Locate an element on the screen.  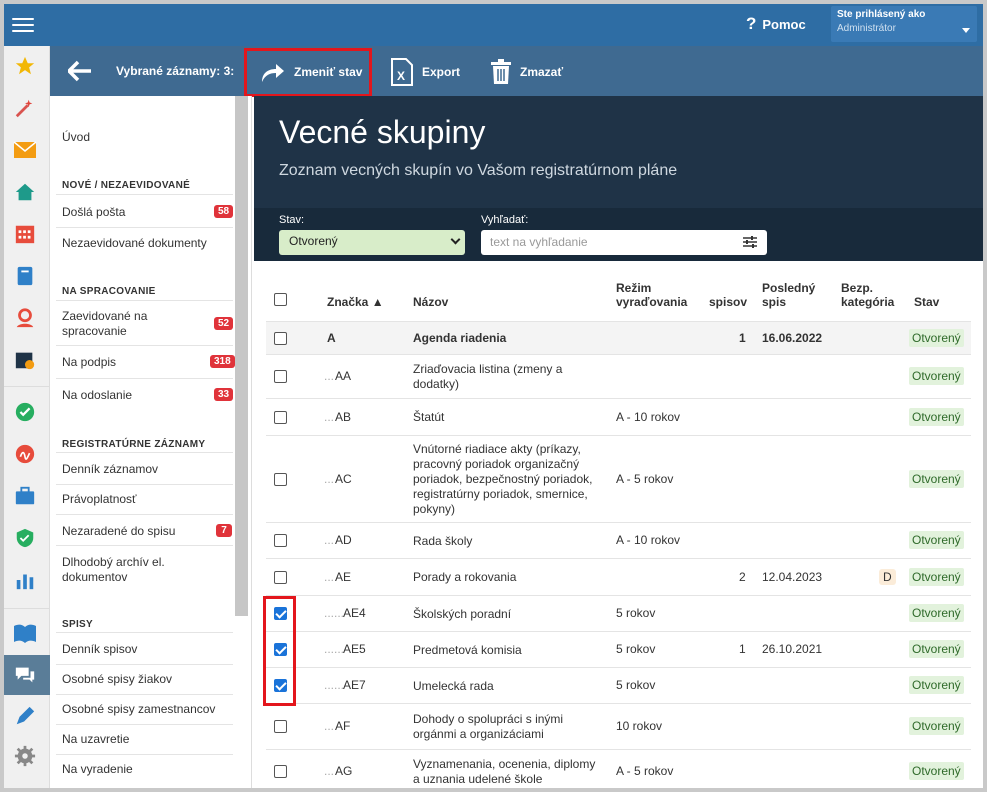
row-code: AE5 is located at coordinates (354, 649).